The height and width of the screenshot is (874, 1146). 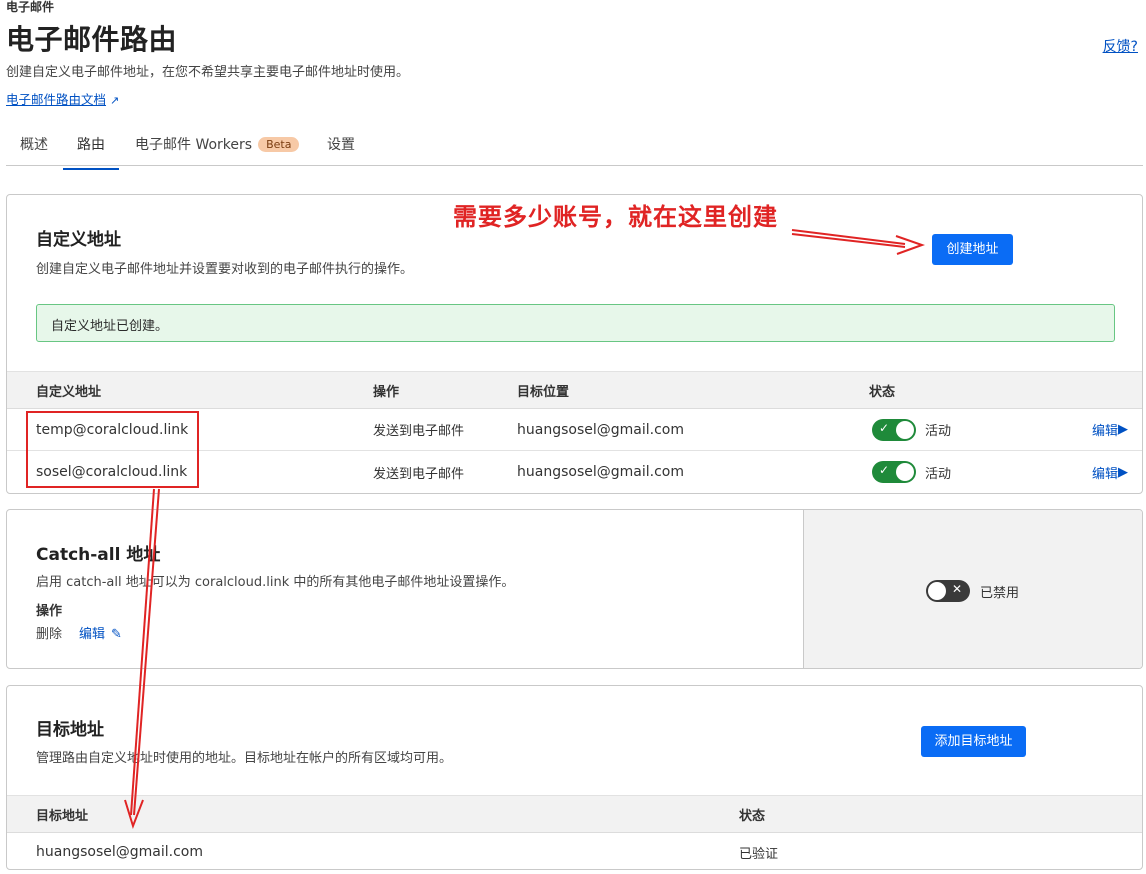 I want to click on custom-addresses-title: 自定义地址, so click(x=78, y=240).